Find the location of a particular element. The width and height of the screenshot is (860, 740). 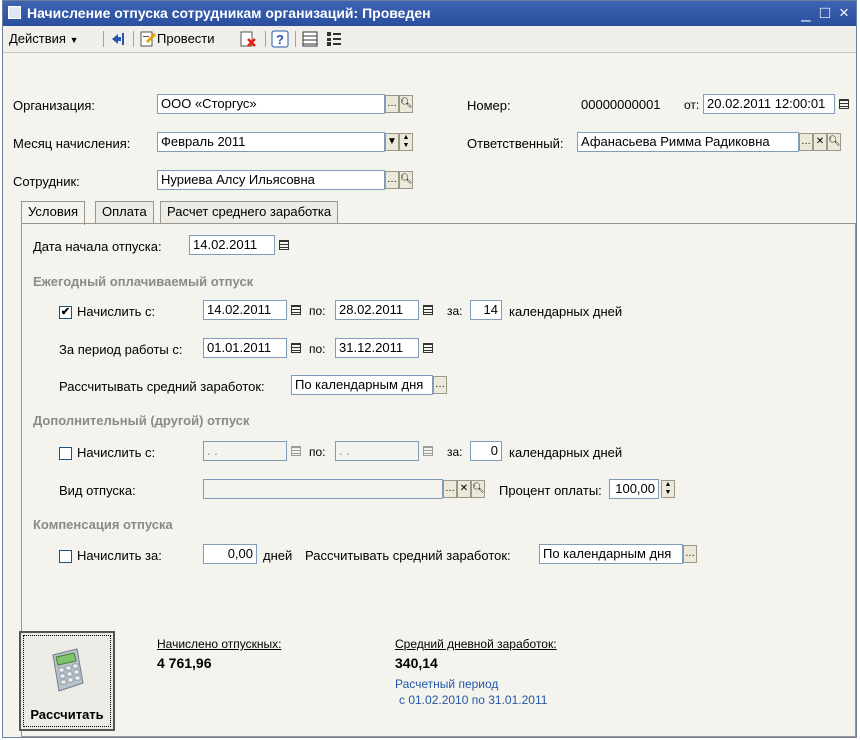

month-spinner: ▲ ▼ is located at coordinates (406, 142).